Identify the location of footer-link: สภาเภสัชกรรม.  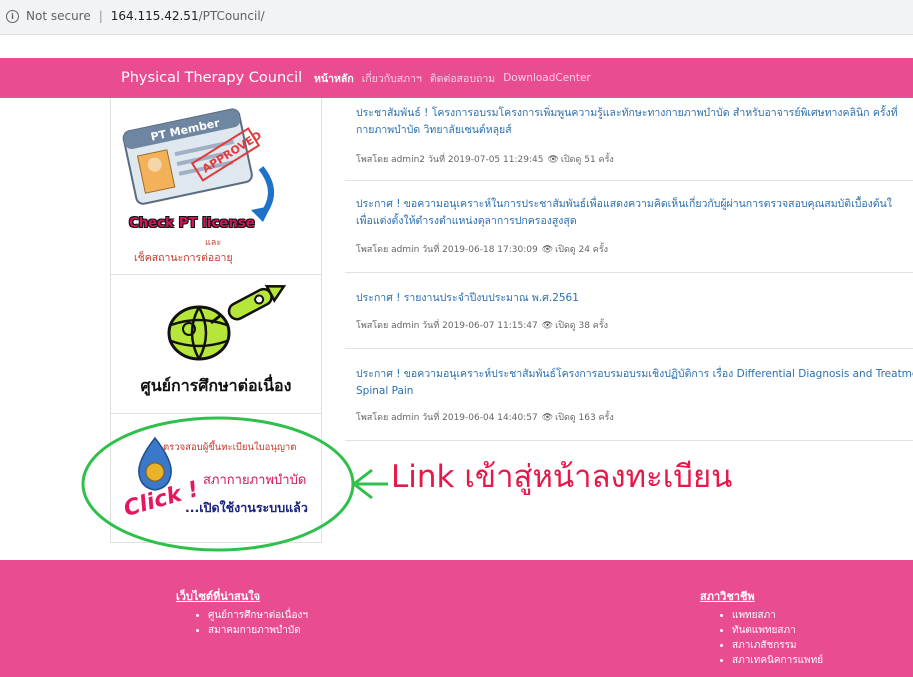
(777, 645).